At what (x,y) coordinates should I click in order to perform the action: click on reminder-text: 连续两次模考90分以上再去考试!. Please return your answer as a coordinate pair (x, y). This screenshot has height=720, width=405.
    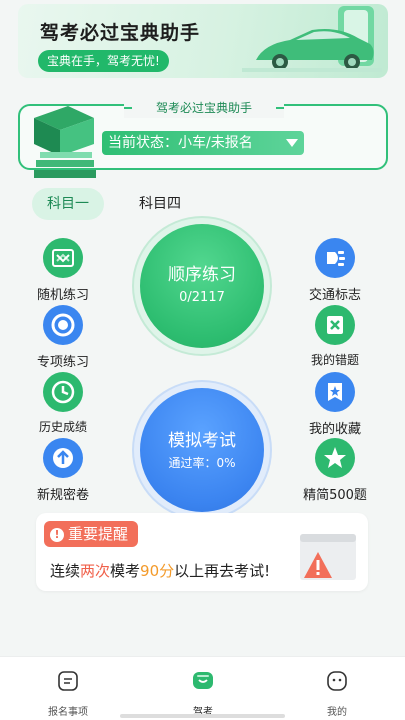
    Looking at the image, I should click on (160, 570).